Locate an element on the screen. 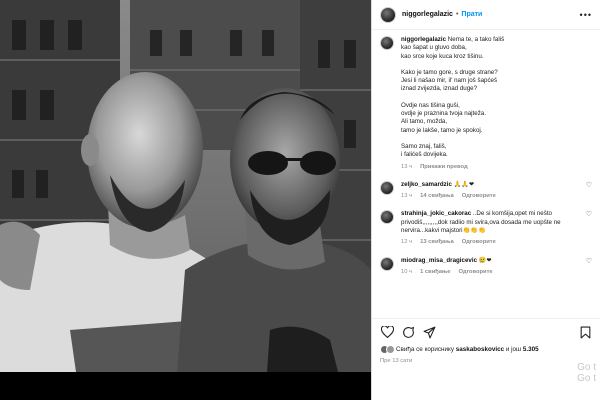  comment-likes: 13 свиђања is located at coordinates (437, 242).